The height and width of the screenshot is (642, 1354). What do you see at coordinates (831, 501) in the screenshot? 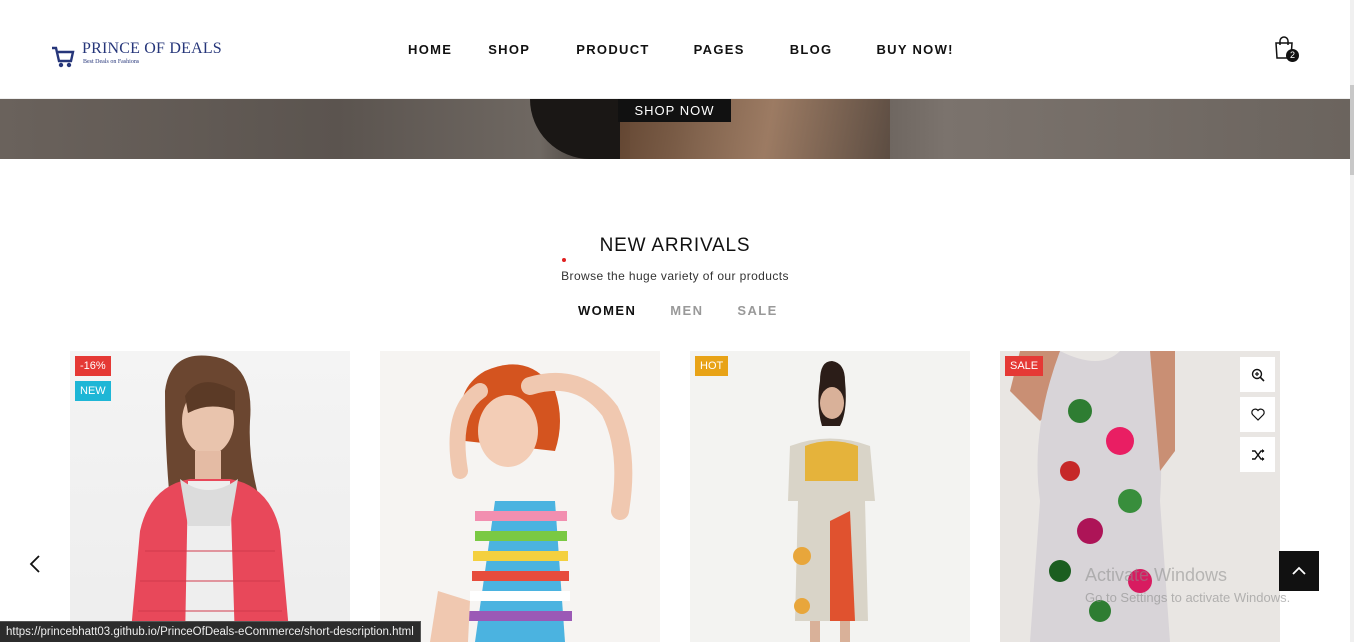
I see `product-image-patterned-dress` at bounding box center [831, 501].